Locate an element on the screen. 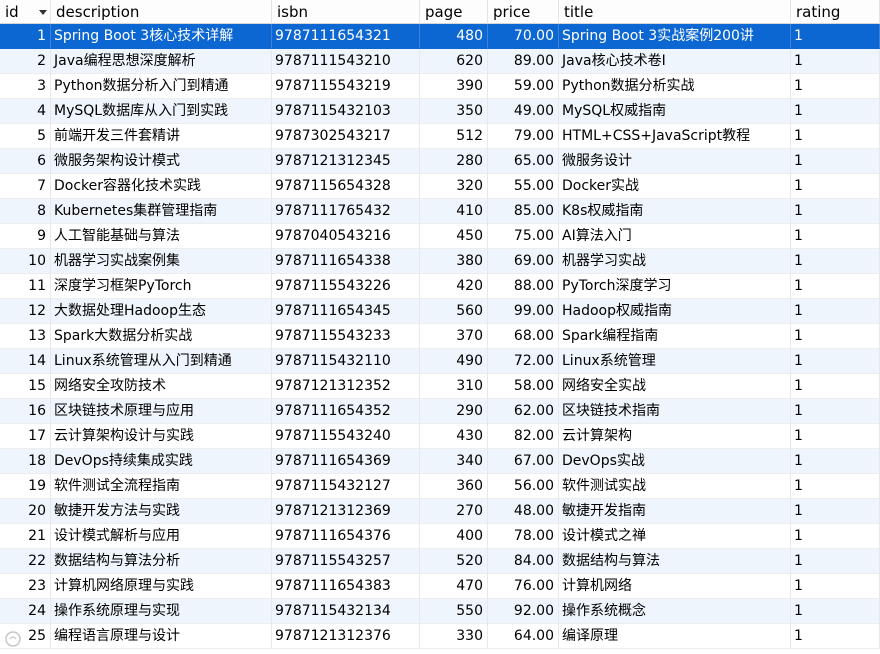 The image size is (880, 654). table-row: 9 人工智能基础与算法 9787040543216 450 75.00 AI算法入门 1 is located at coordinates (440, 236).